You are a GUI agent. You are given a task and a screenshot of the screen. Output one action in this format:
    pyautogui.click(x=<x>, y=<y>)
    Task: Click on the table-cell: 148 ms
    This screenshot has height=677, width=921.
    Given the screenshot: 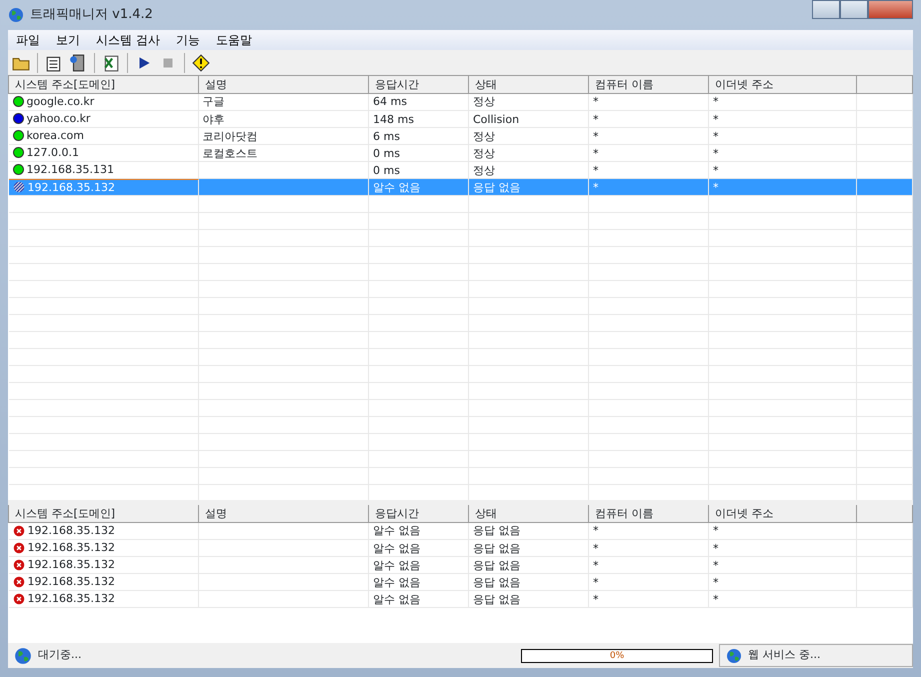 What is the action you would take?
    pyautogui.click(x=393, y=119)
    